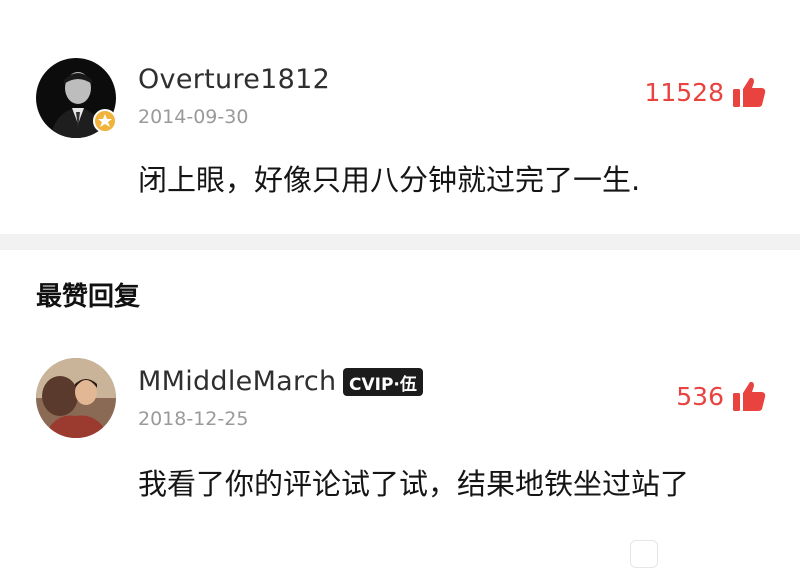 The image size is (800, 582). Describe the element at coordinates (749, 396) in the screenshot. I see `thumbs-up-icon` at that location.